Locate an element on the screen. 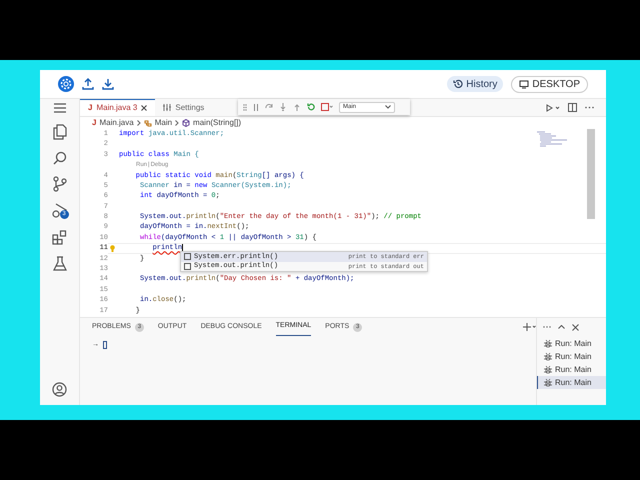  monitor-icon is located at coordinates (524, 84).